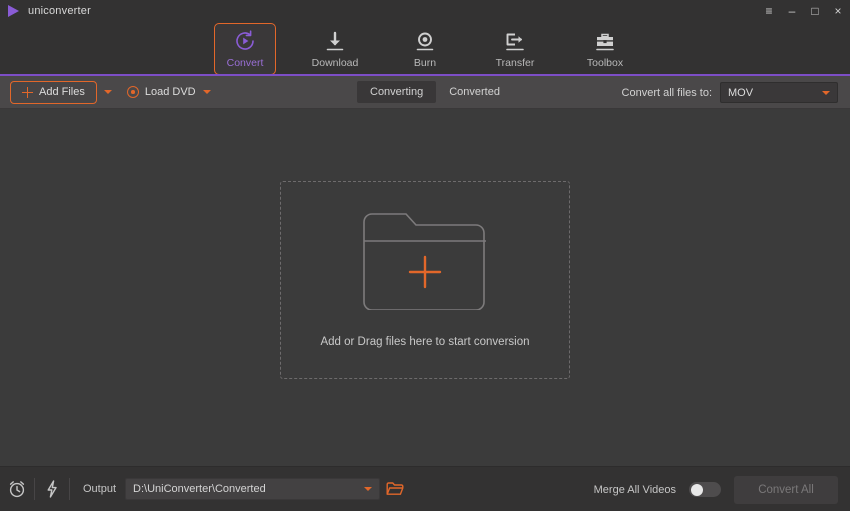  I want to click on output-format-select: MOV, so click(779, 92).